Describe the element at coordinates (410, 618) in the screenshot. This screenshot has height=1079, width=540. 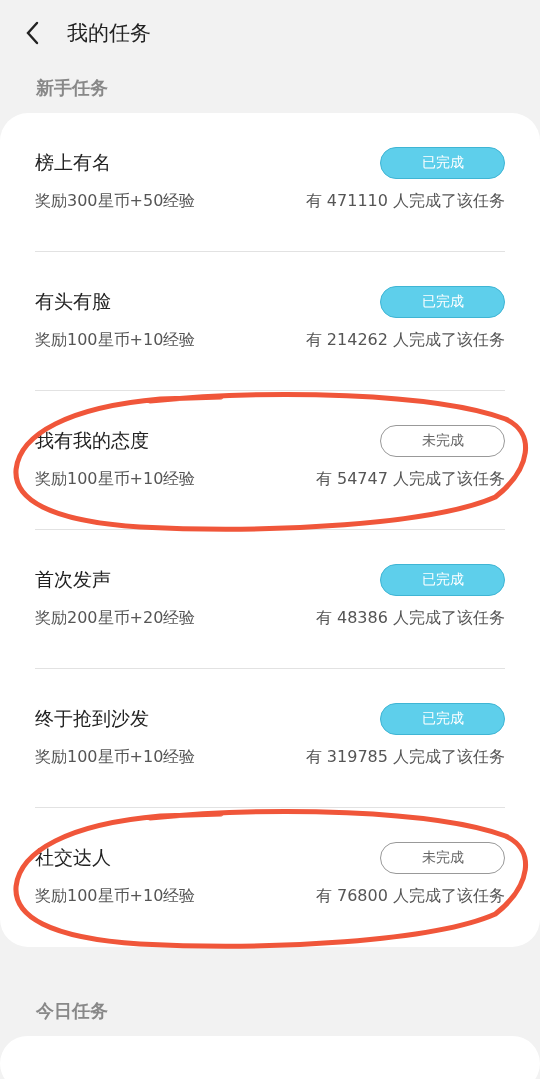
I see `completion-count: 有 48386 人完成了该任务` at that location.